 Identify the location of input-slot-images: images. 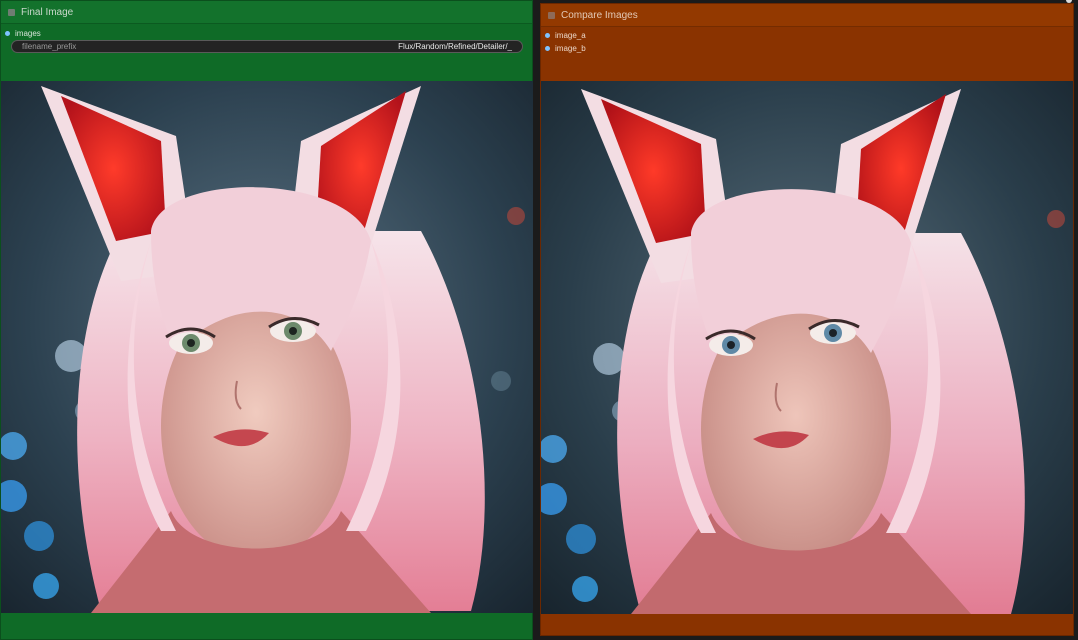
(23, 33).